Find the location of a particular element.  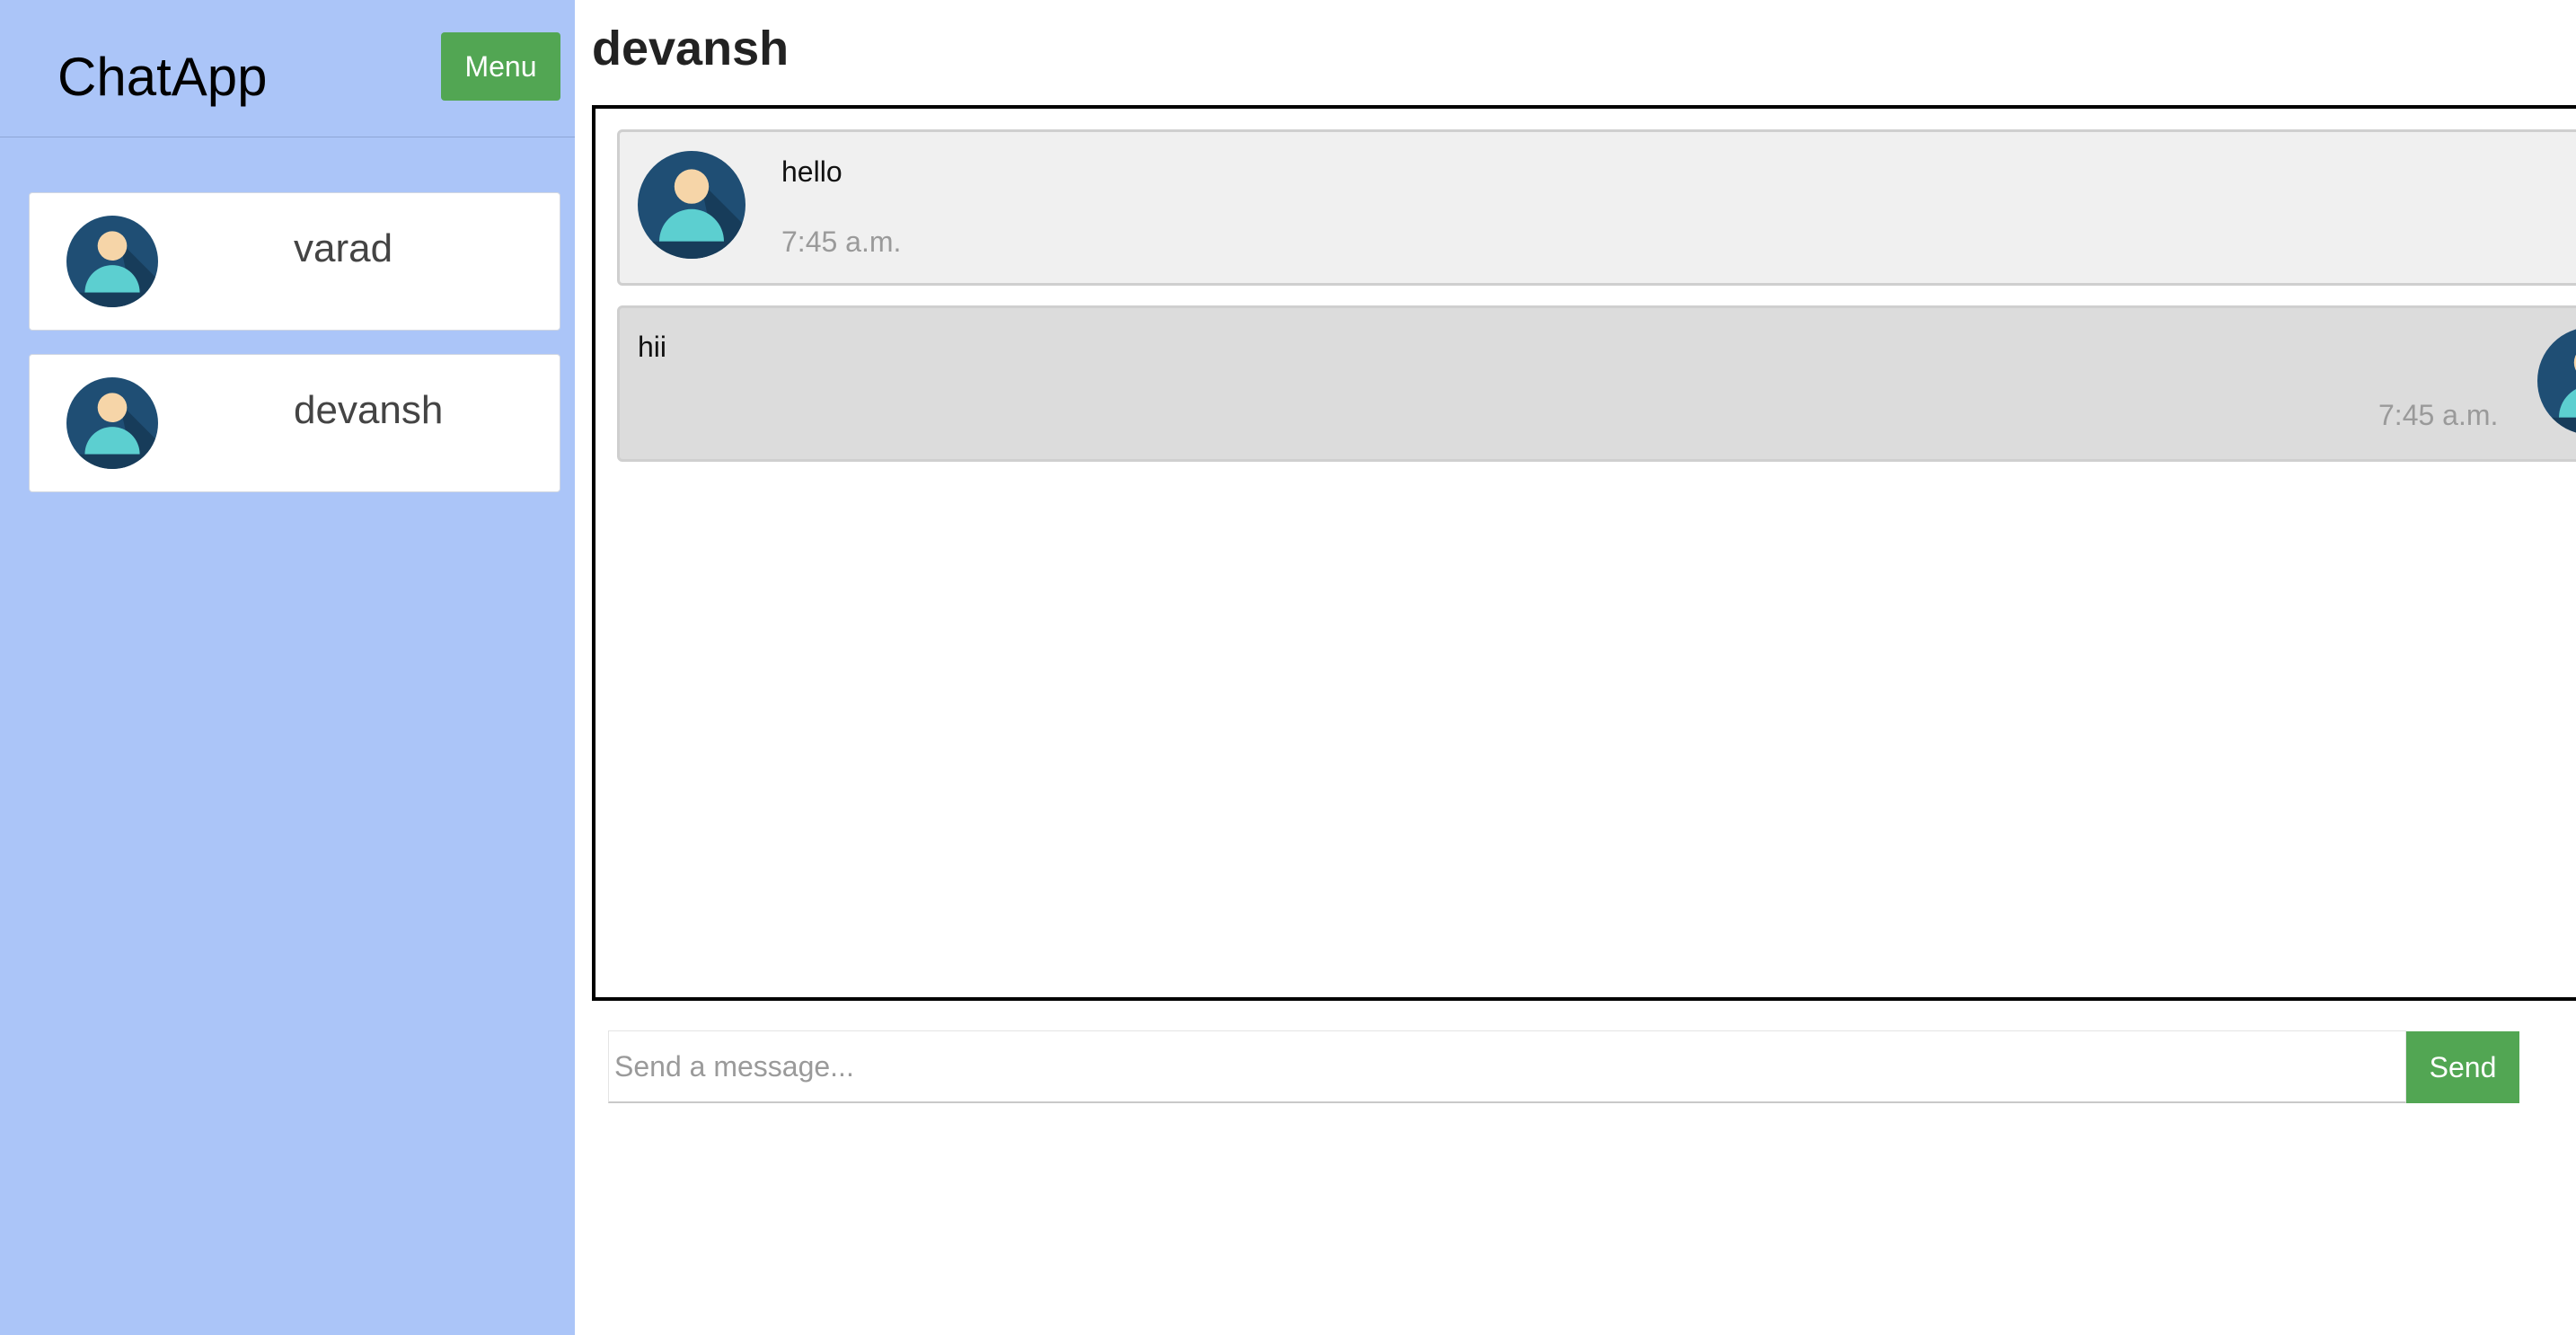

contact-card-devansh: devansh is located at coordinates (294, 423).